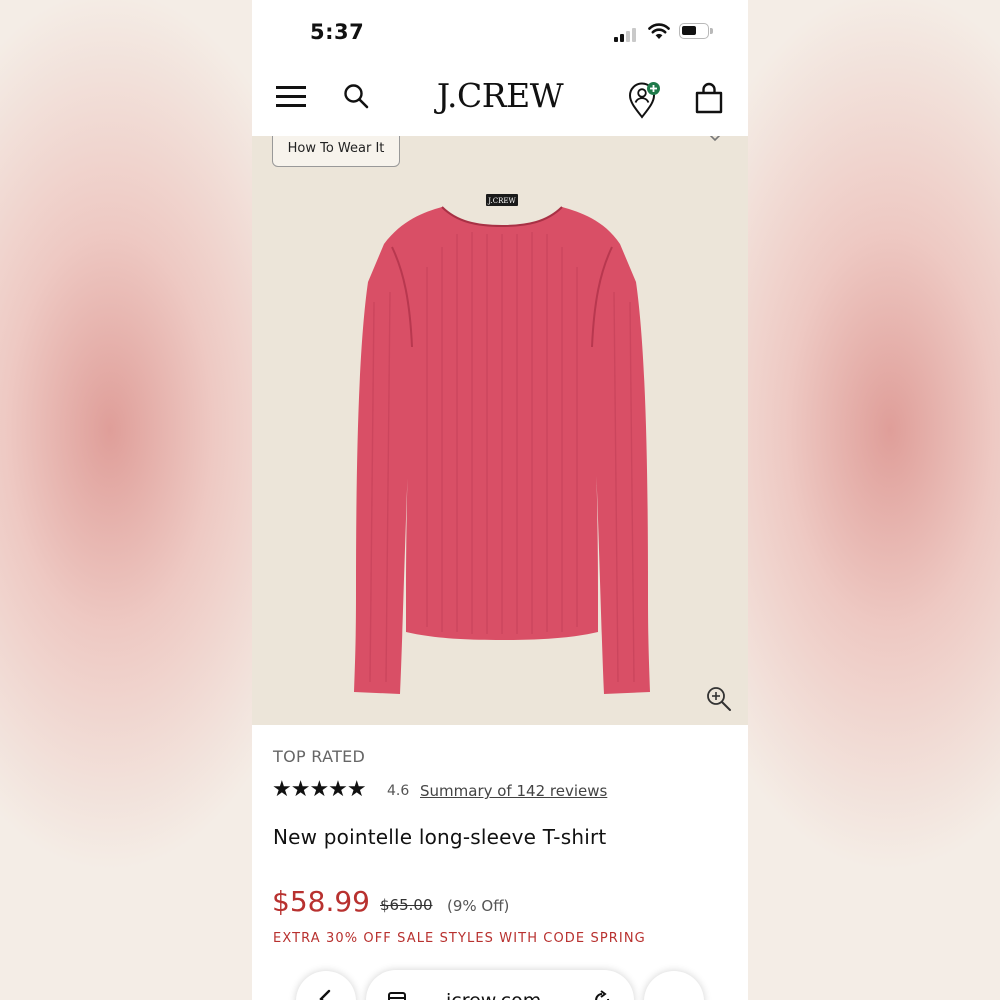 The height and width of the screenshot is (1000, 1000). I want to click on more-options-button: •••, so click(674, 985).